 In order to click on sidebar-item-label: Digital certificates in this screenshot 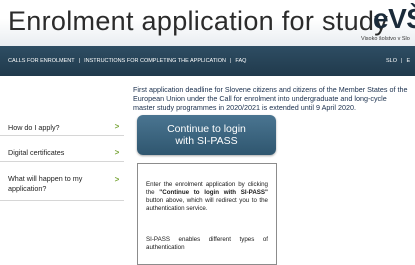, I will do `click(36, 152)`.